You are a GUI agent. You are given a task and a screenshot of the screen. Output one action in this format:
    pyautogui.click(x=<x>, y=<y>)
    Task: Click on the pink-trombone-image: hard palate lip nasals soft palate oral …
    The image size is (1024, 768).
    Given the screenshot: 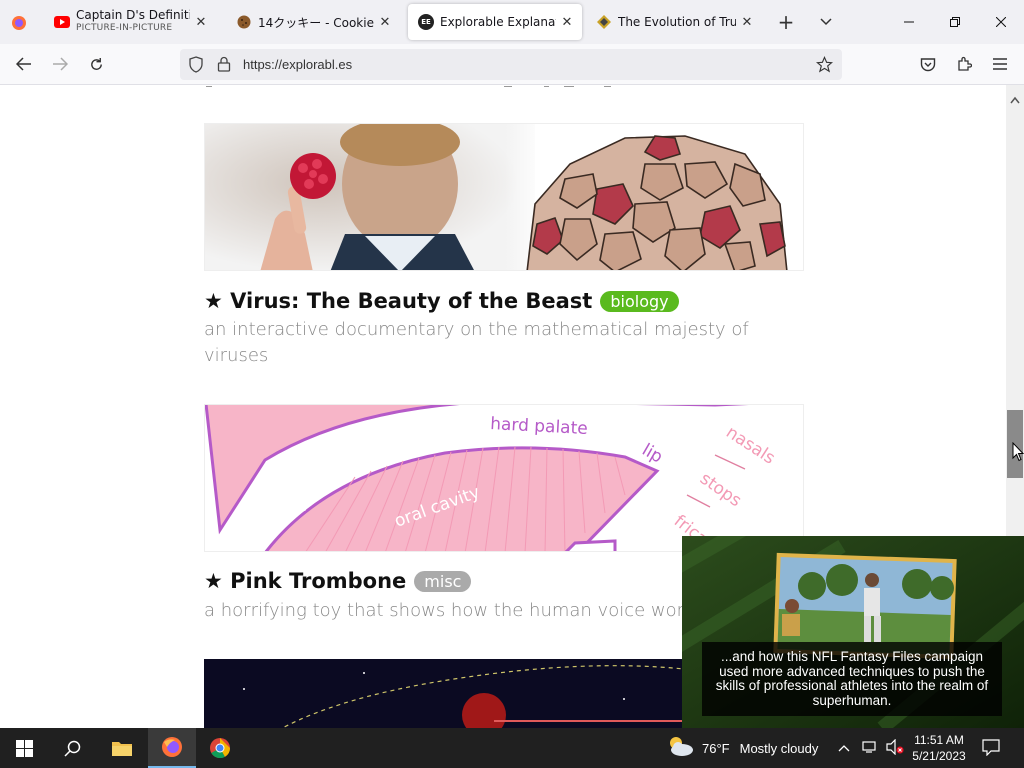 What is the action you would take?
    pyautogui.click(x=504, y=478)
    